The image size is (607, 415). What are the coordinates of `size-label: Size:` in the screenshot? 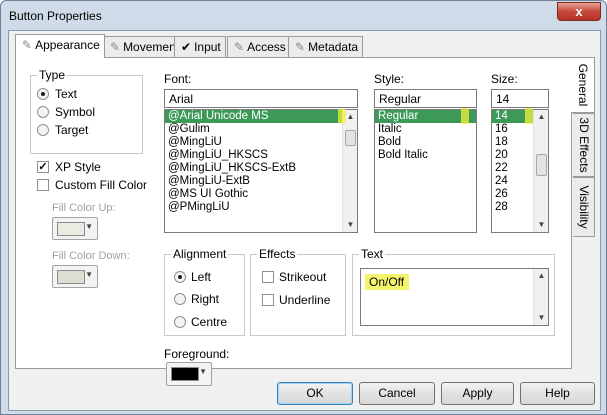 It's located at (504, 79).